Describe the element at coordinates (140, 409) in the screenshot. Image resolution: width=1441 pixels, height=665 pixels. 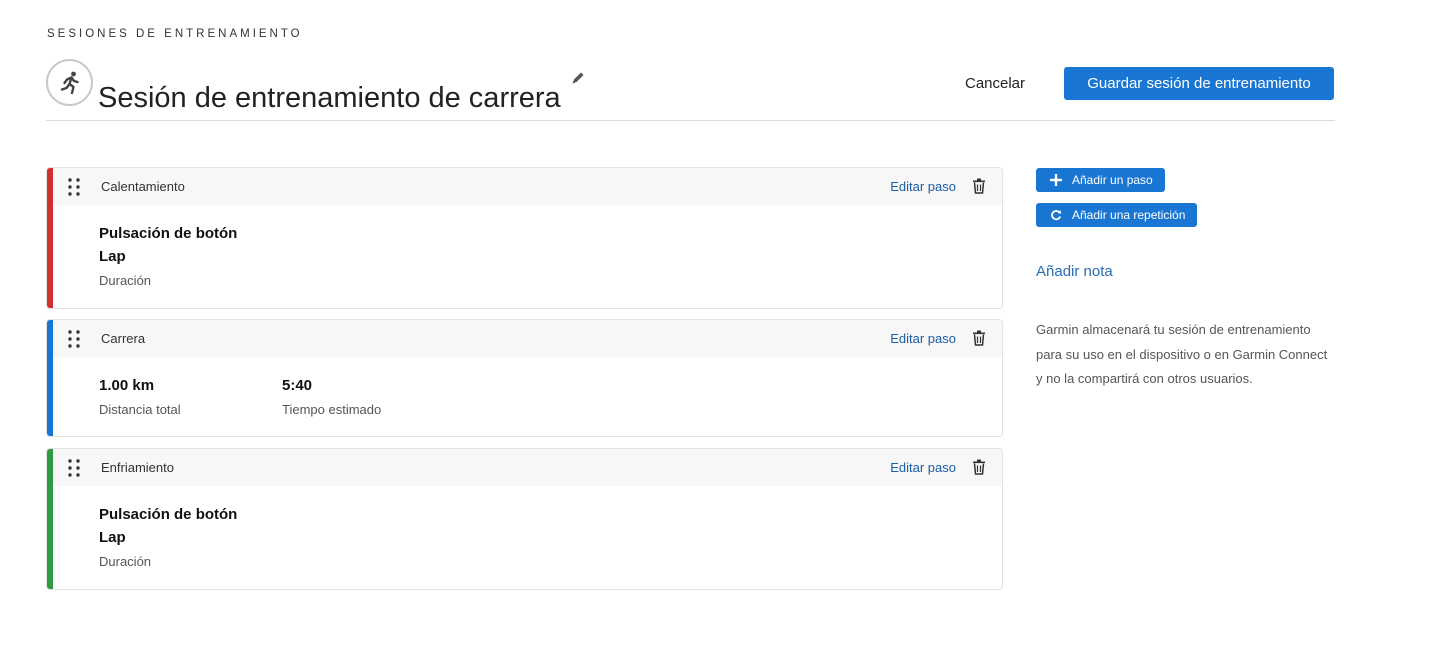
I see `total-distance-label: Distancia total` at that location.